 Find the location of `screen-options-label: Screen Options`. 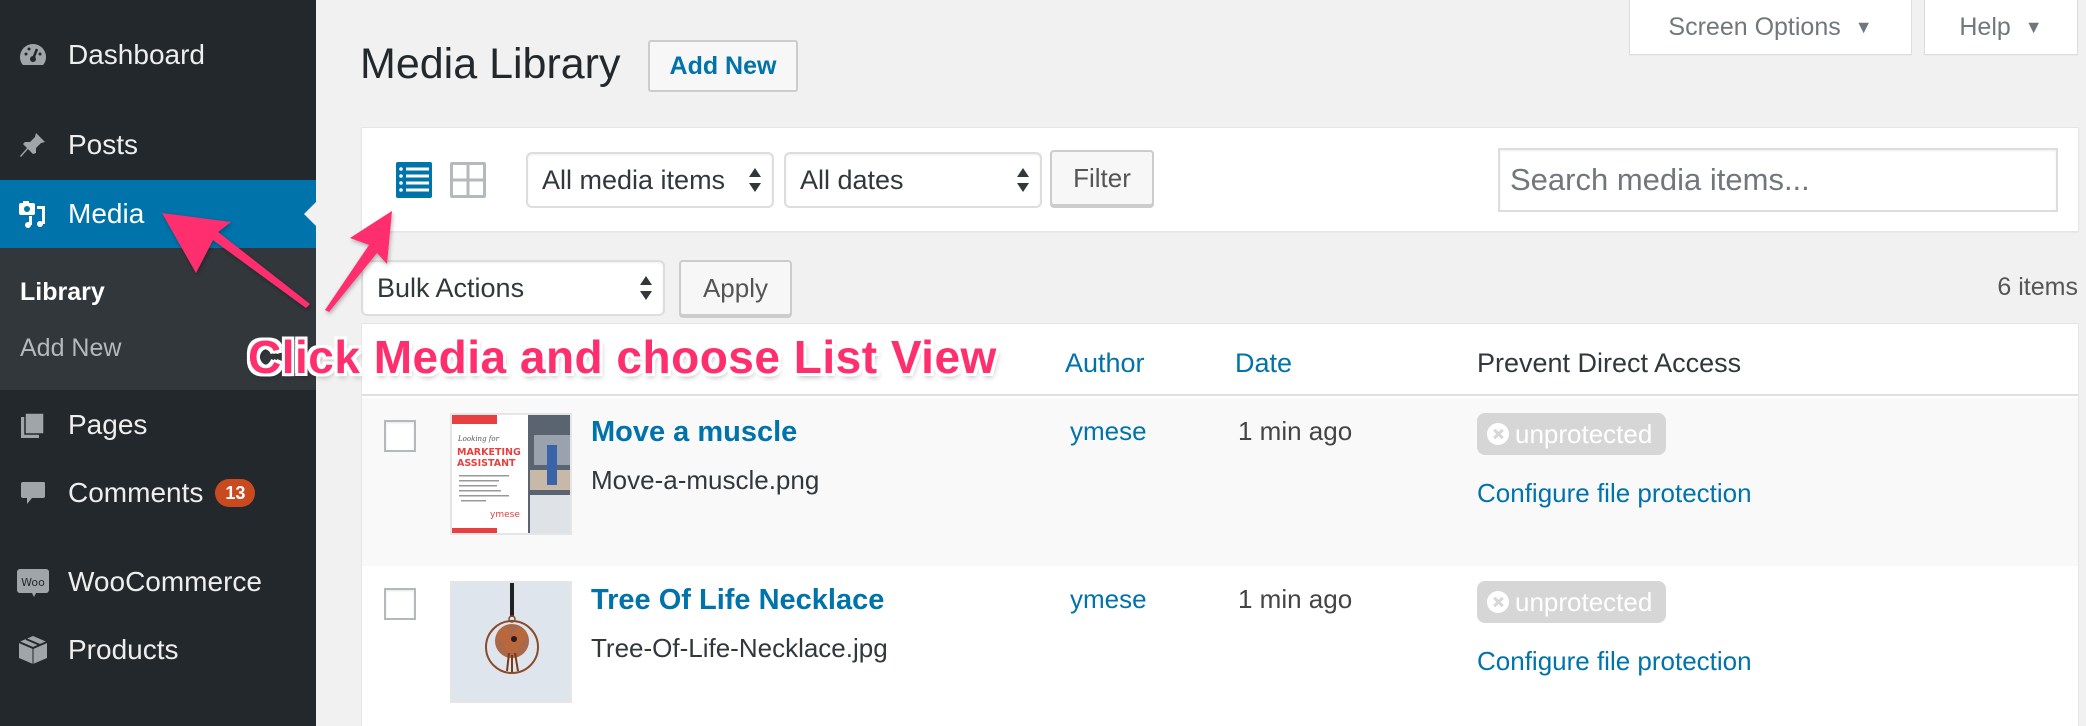

screen-options-label: Screen Options is located at coordinates (1754, 26).